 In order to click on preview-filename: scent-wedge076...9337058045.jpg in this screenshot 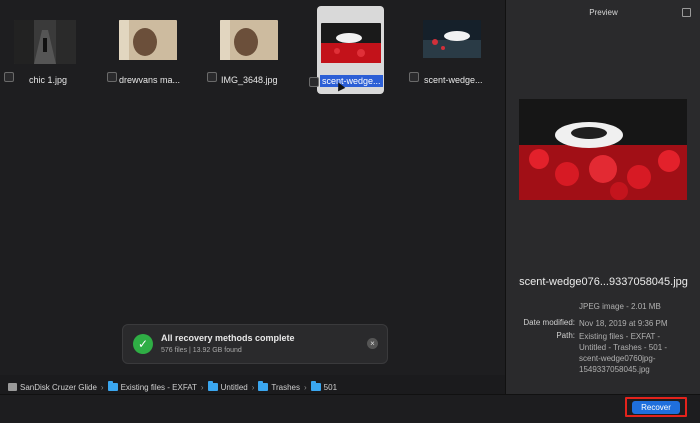, I will do `click(603, 282)`.